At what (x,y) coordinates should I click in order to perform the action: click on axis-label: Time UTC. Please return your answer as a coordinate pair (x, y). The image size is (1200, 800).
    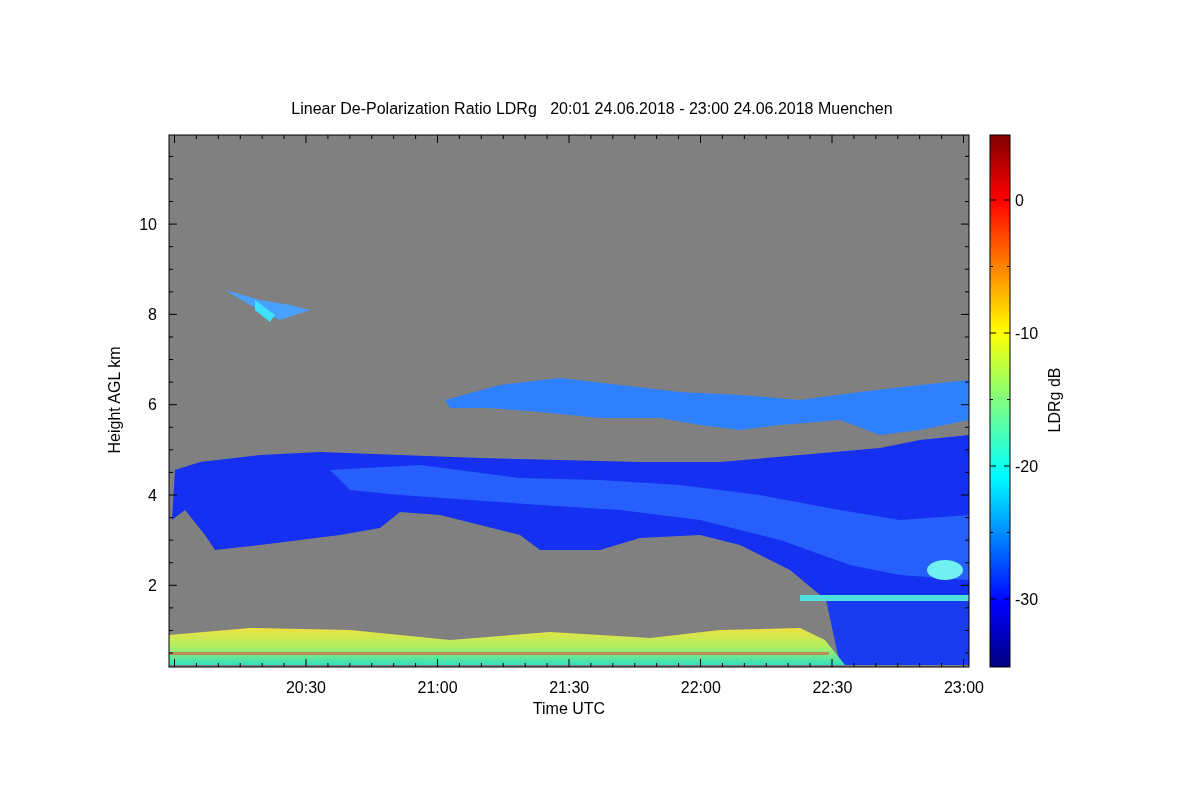
    Looking at the image, I should click on (569, 708).